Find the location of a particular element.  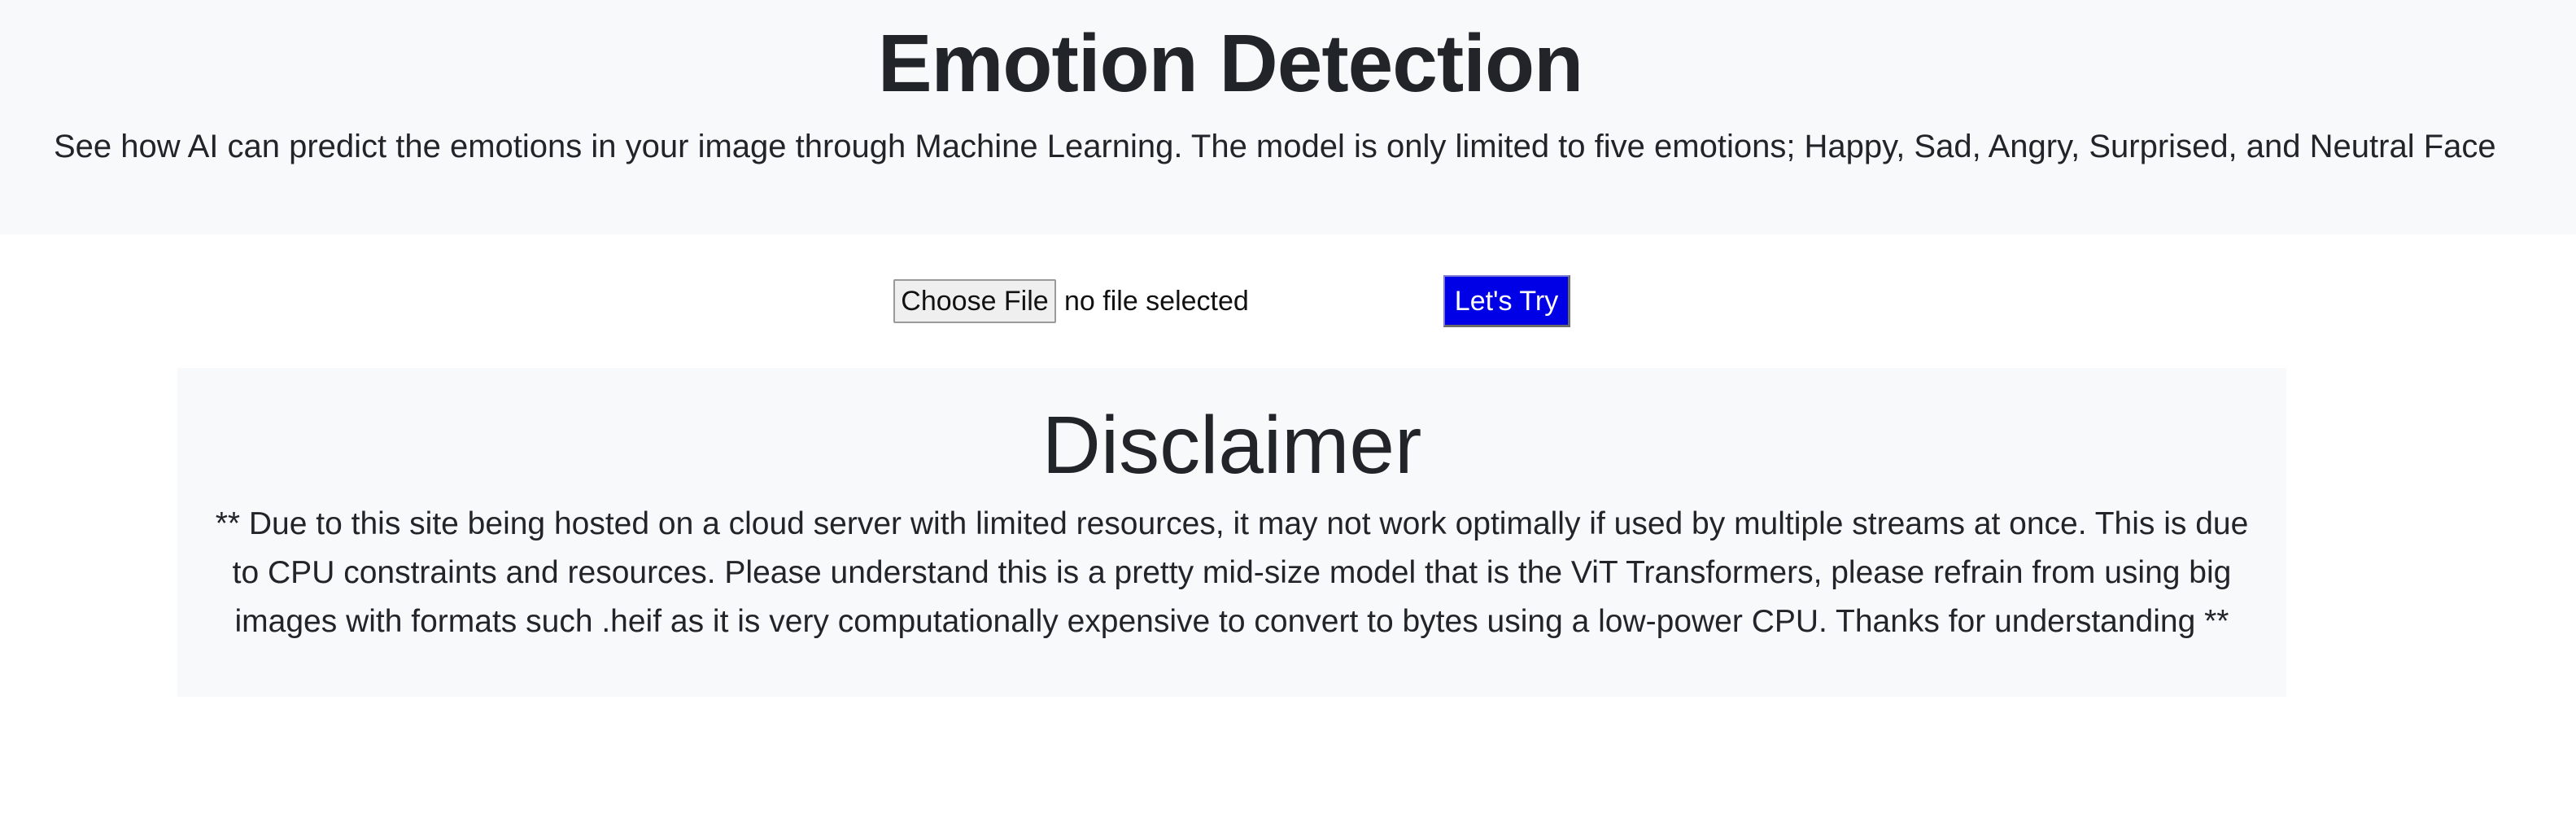

page-title: Emotion Detection is located at coordinates (1230, 63).